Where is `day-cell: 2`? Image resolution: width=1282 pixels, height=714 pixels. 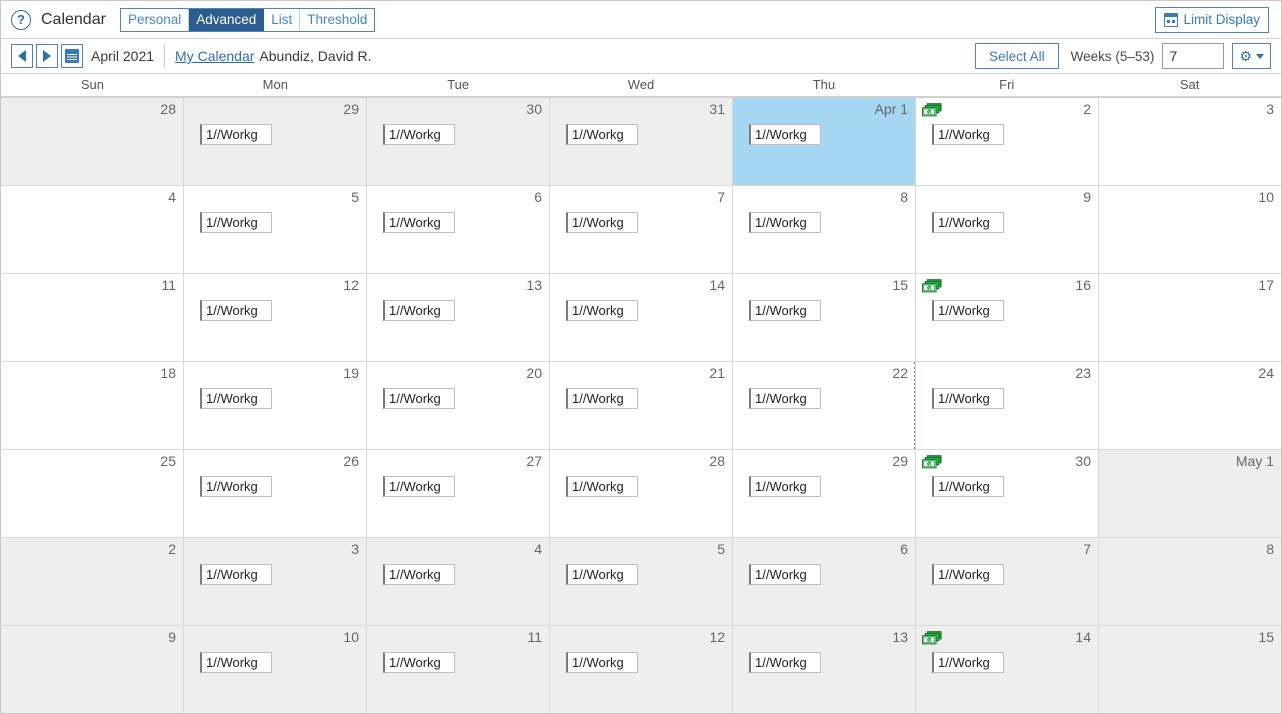
day-cell: 2 is located at coordinates (92, 581).